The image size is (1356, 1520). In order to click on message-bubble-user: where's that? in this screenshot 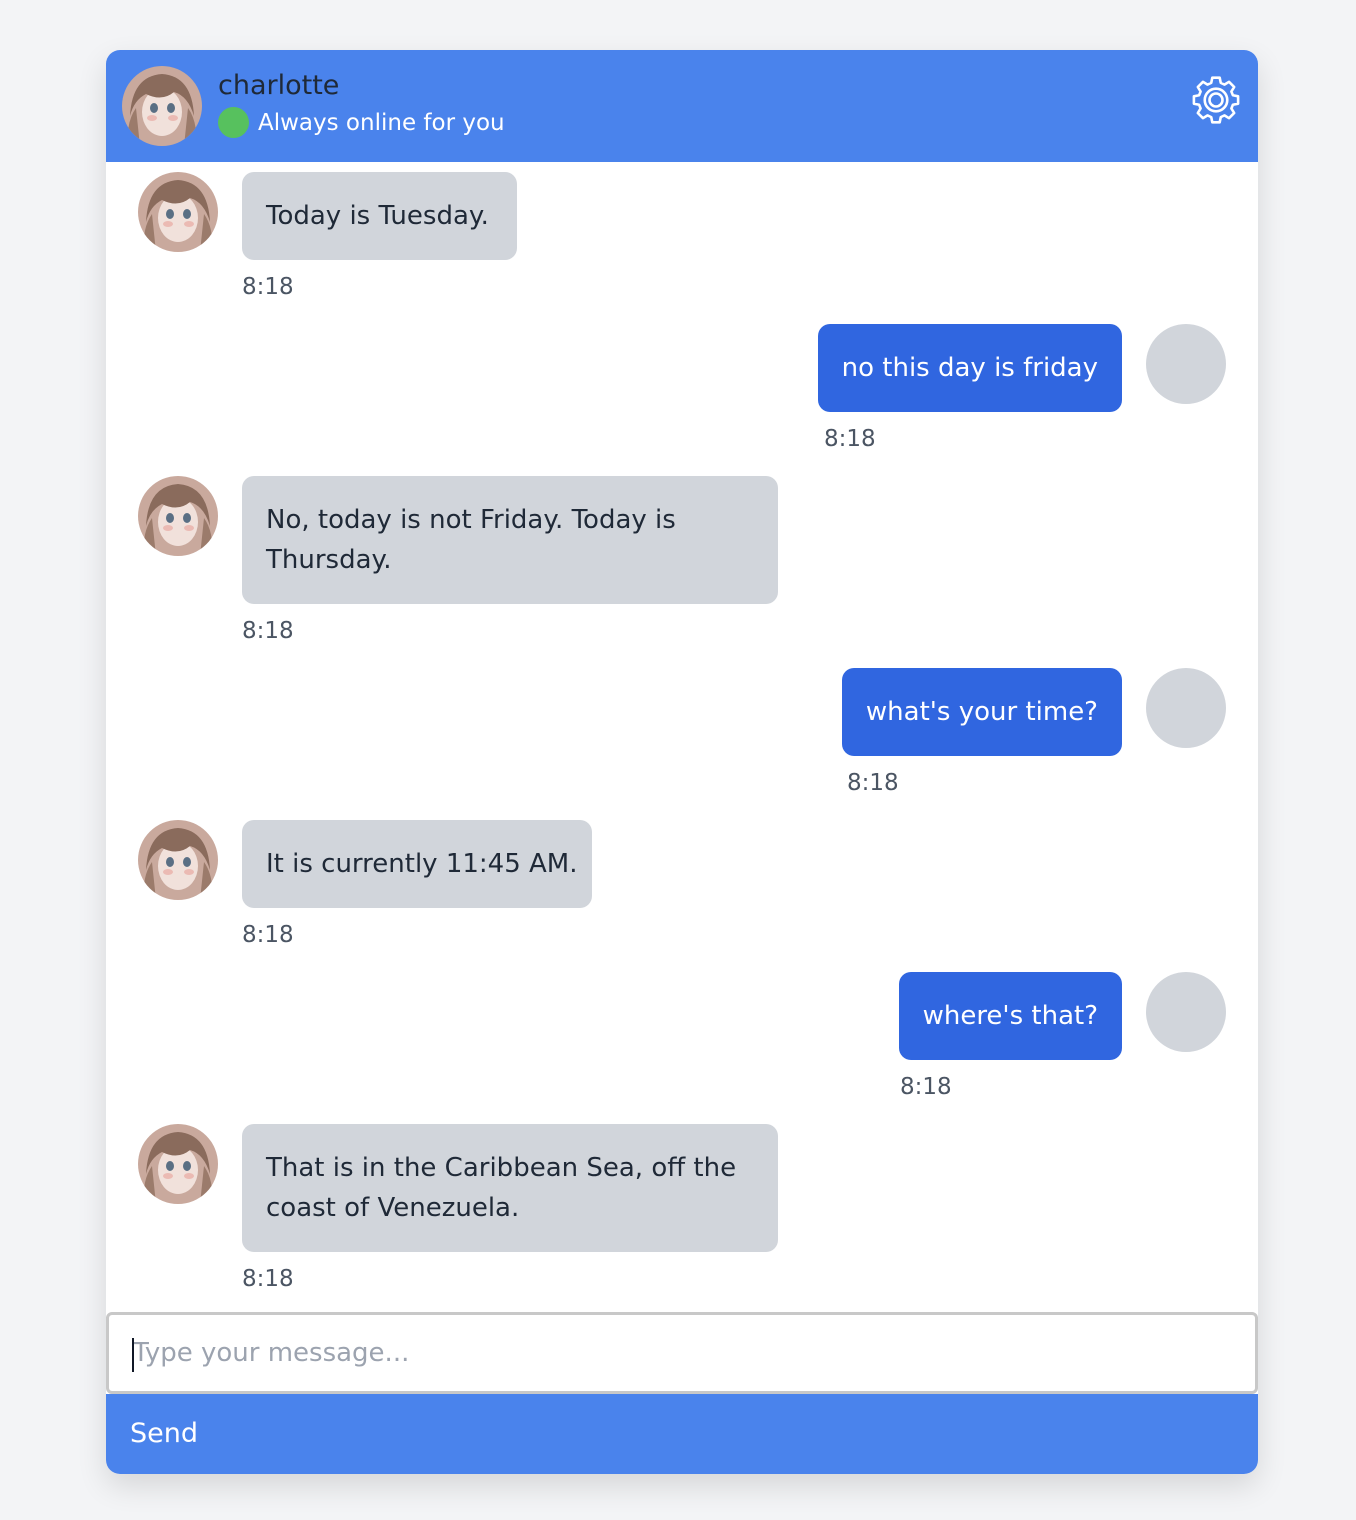, I will do `click(1010, 1016)`.